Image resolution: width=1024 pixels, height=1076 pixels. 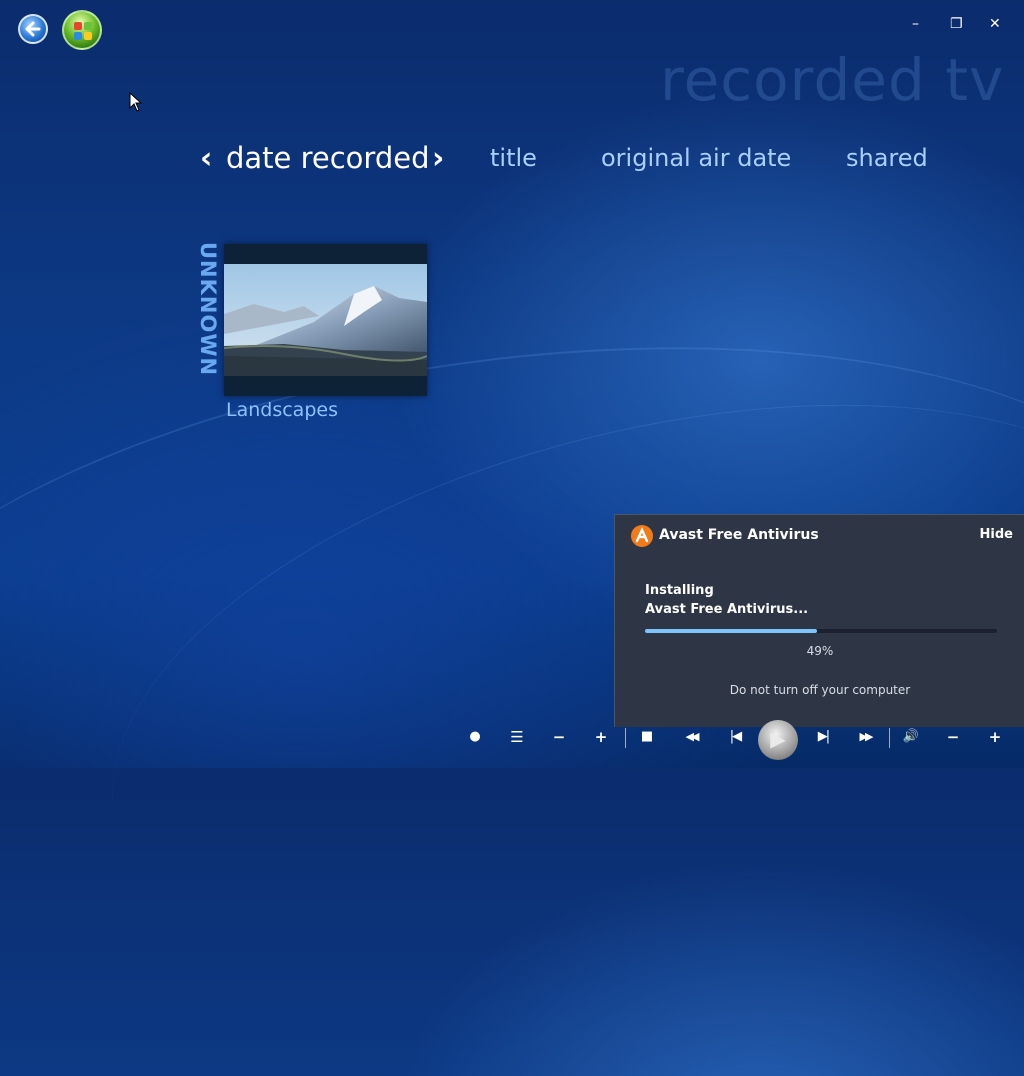 I want to click on tab-date-recorded: date recorded, so click(x=328, y=158).